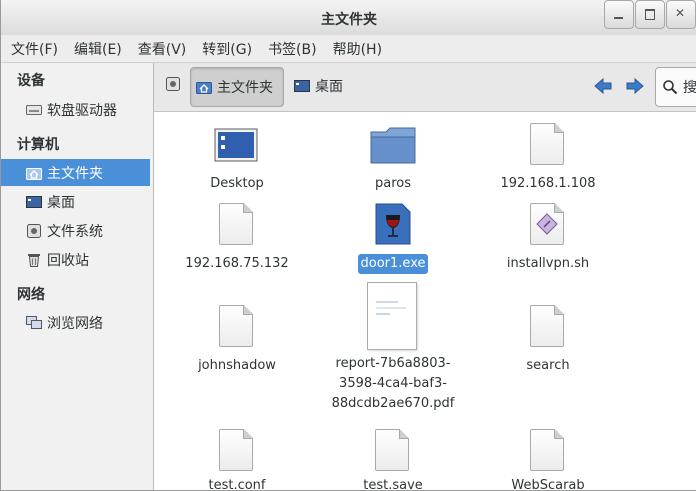 This screenshot has height=491, width=696. What do you see at coordinates (548, 365) in the screenshot?
I see `file-name: search` at bounding box center [548, 365].